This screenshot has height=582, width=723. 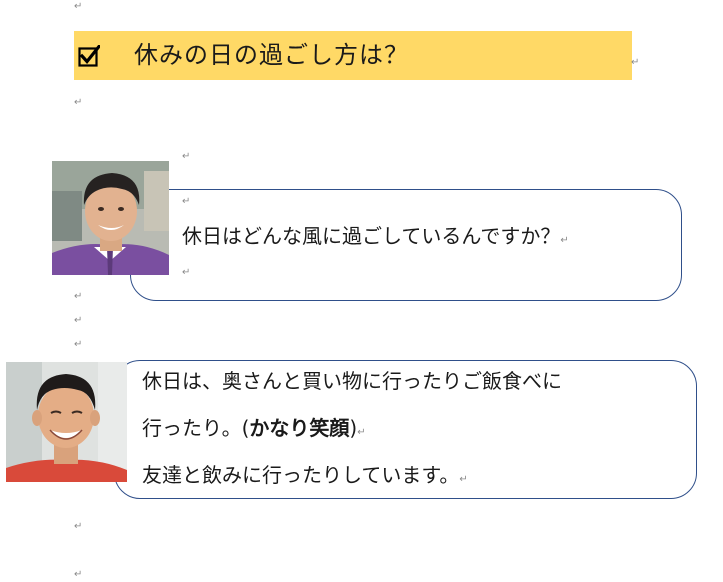 What do you see at coordinates (299, 428) in the screenshot?
I see `answer-emphasis: かなり笑顔` at bounding box center [299, 428].